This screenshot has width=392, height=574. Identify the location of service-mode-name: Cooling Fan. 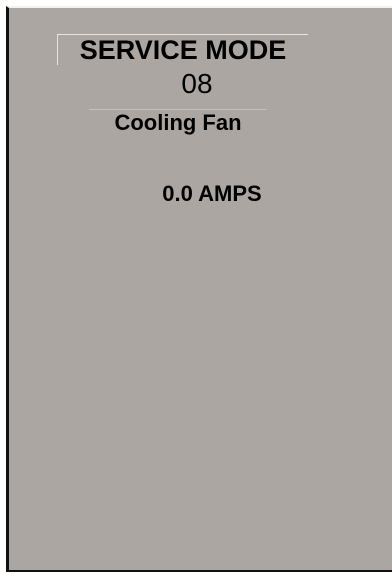
(178, 122).